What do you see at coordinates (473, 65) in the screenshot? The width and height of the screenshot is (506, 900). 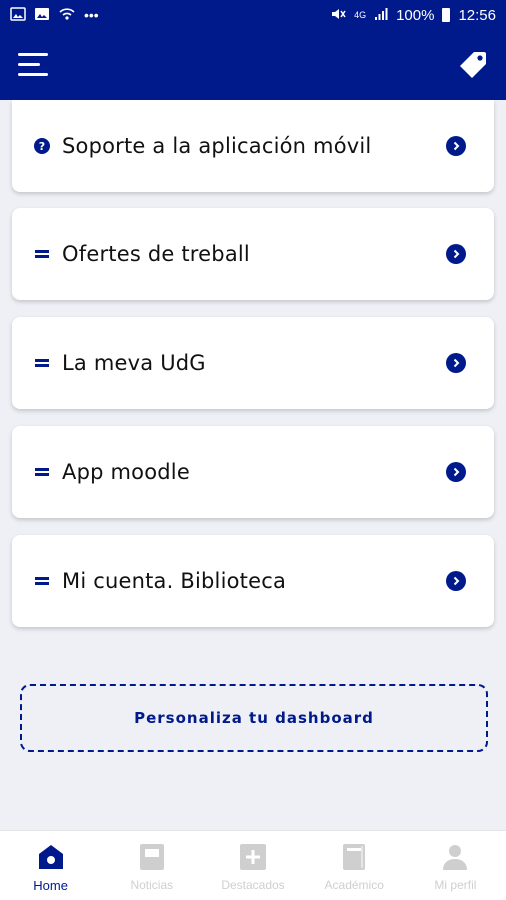 I see `tag-icon` at bounding box center [473, 65].